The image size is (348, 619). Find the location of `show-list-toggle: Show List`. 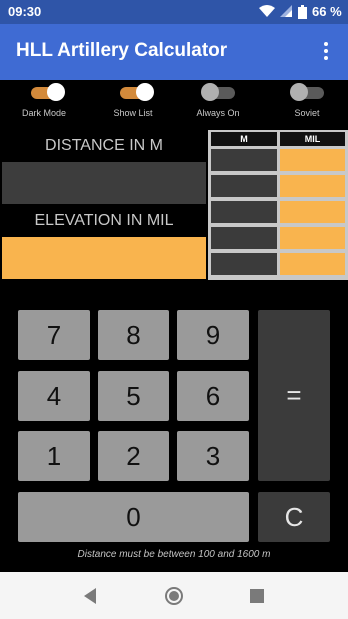

show-list-toggle: Show List is located at coordinates (133, 102).